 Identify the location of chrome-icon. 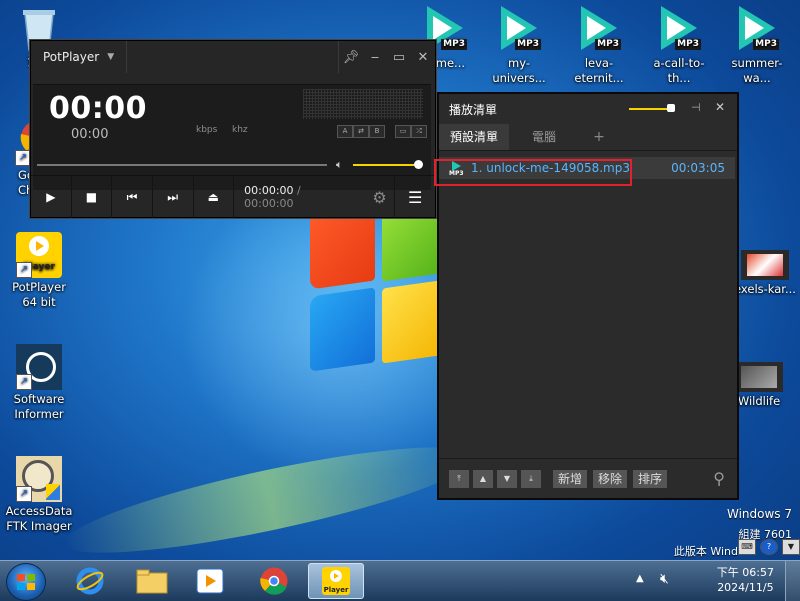
(274, 581).